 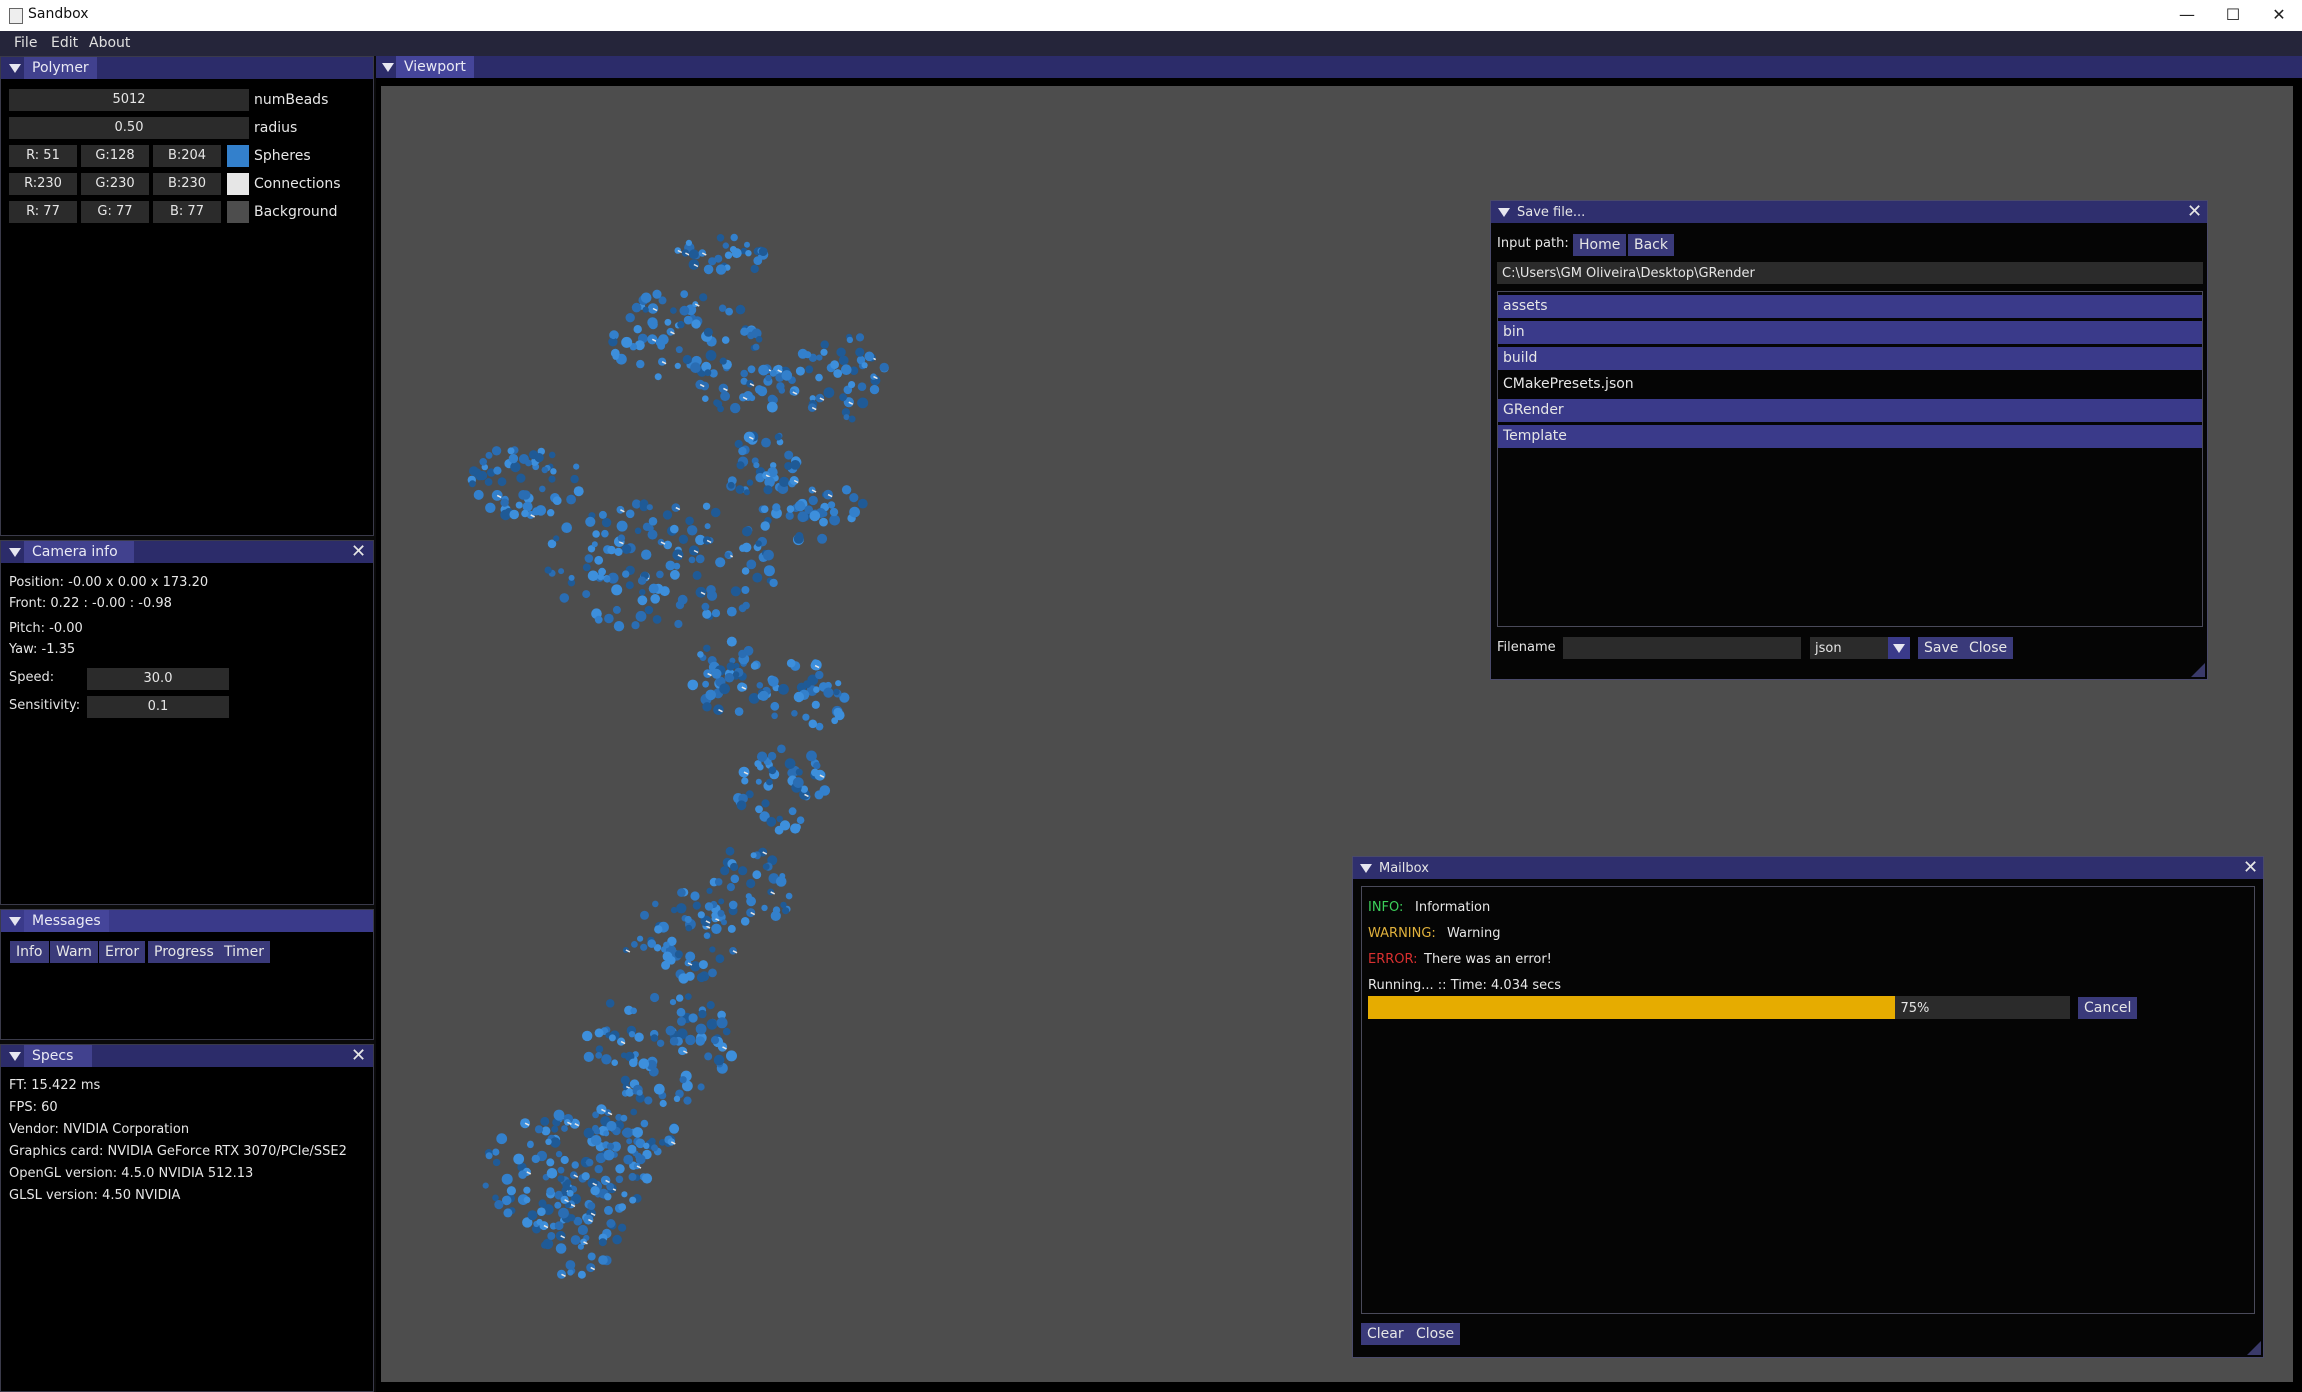 I want to click on speed-input: 30.0, so click(x=158, y=679).